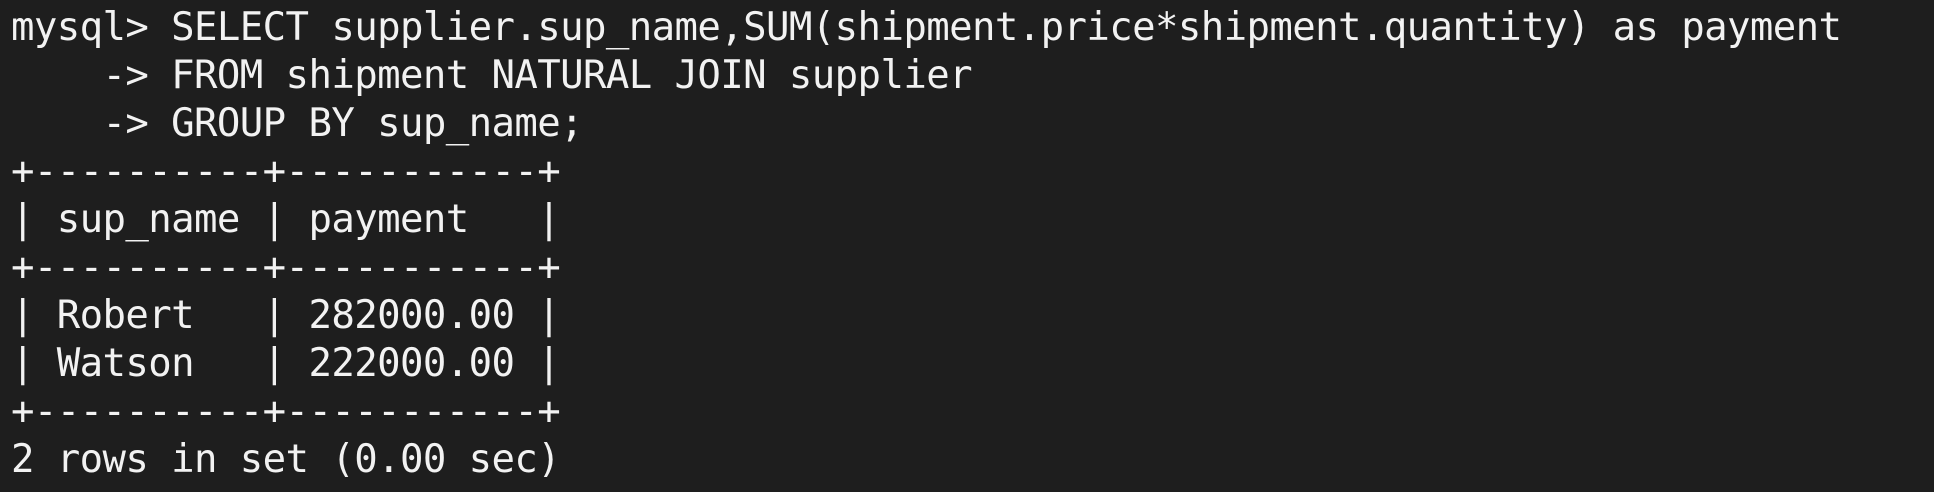  Describe the element at coordinates (297, 123) in the screenshot. I see `query-line-3: -> GROUP BY sup_name;` at that location.